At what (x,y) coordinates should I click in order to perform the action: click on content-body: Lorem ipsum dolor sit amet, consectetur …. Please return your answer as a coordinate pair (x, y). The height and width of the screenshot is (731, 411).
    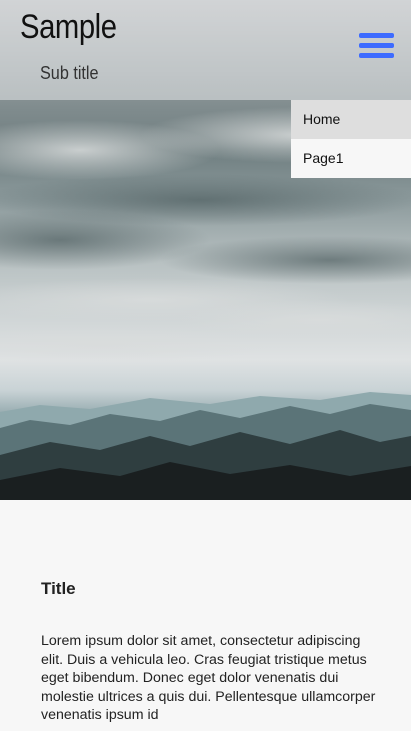
    Looking at the image, I should click on (208, 678).